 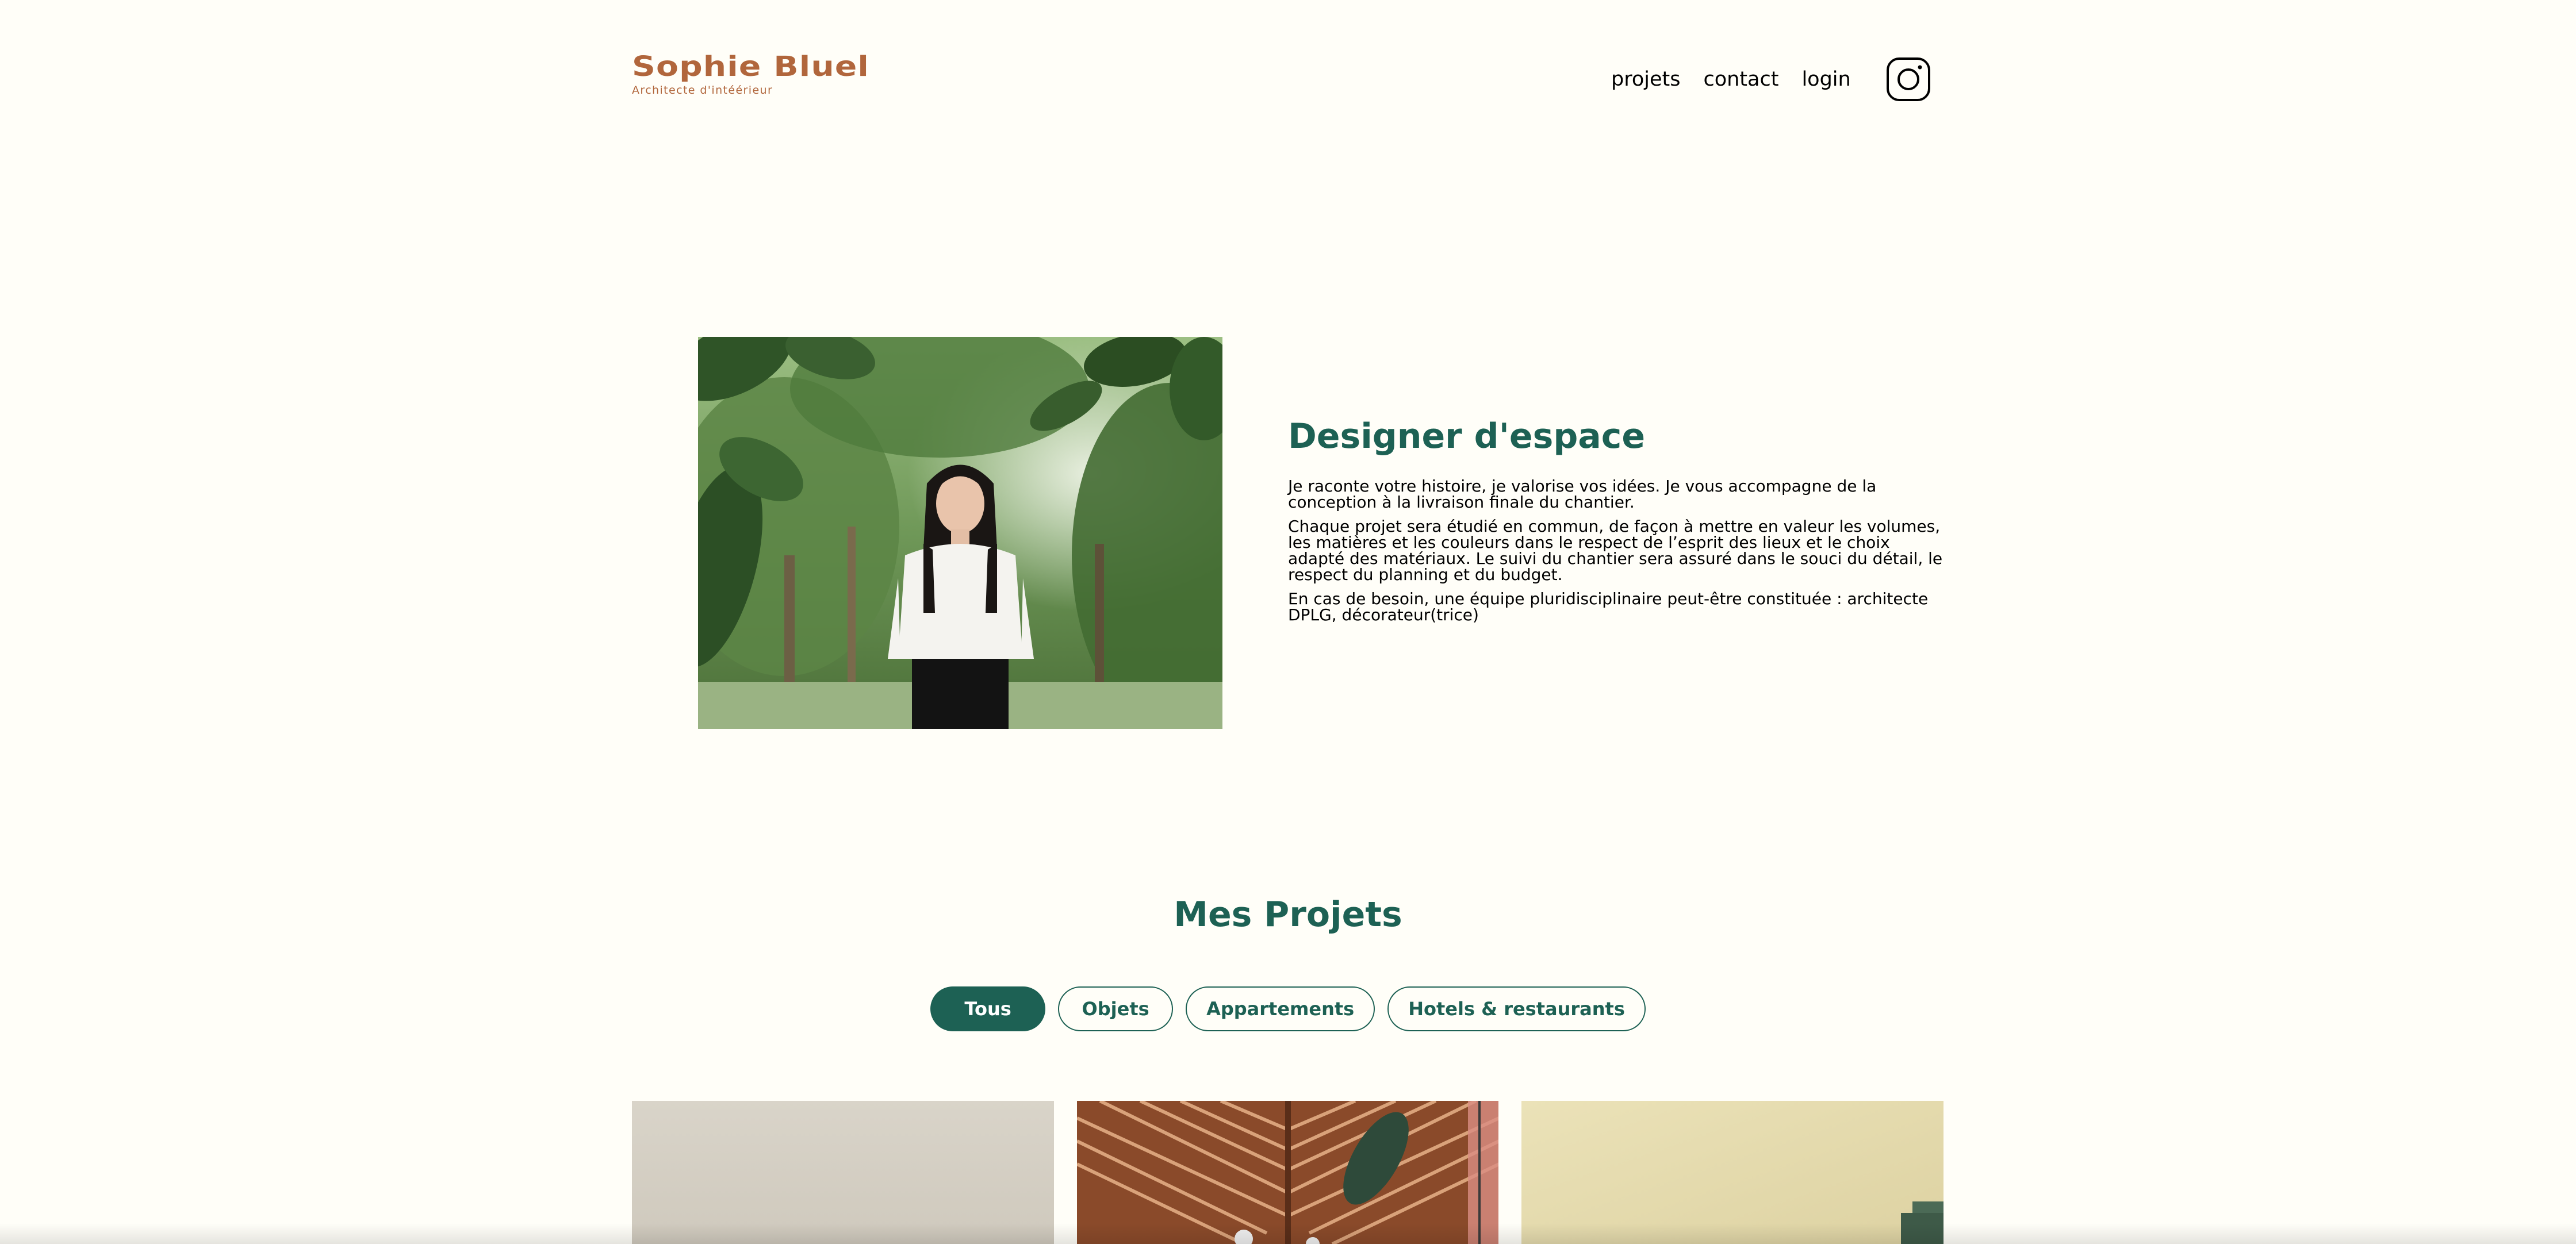 I want to click on projects-heading: Mes Projets, so click(x=1288, y=914).